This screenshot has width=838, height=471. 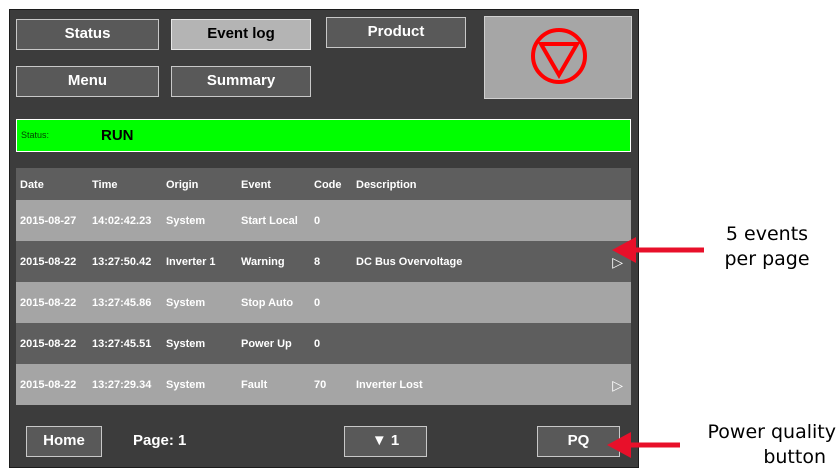 What do you see at coordinates (117, 135) in the screenshot?
I see `status-value: RUN` at bounding box center [117, 135].